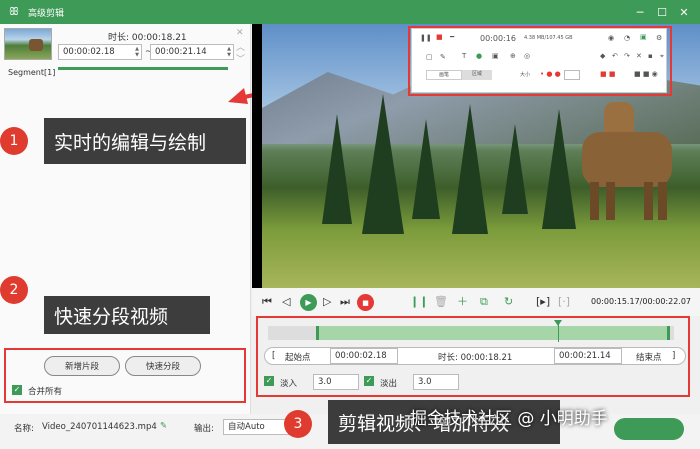 This screenshot has width=700, height=449. What do you see at coordinates (369, 381) in the screenshot?
I see `fade-out-checkbox: ✓` at bounding box center [369, 381].